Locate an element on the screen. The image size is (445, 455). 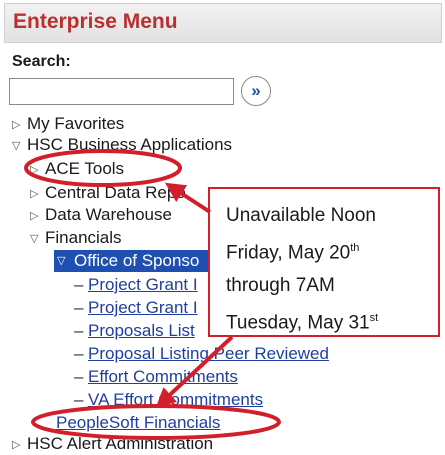
tree-item-label: HSC Business Applications is located at coordinates (130, 144).